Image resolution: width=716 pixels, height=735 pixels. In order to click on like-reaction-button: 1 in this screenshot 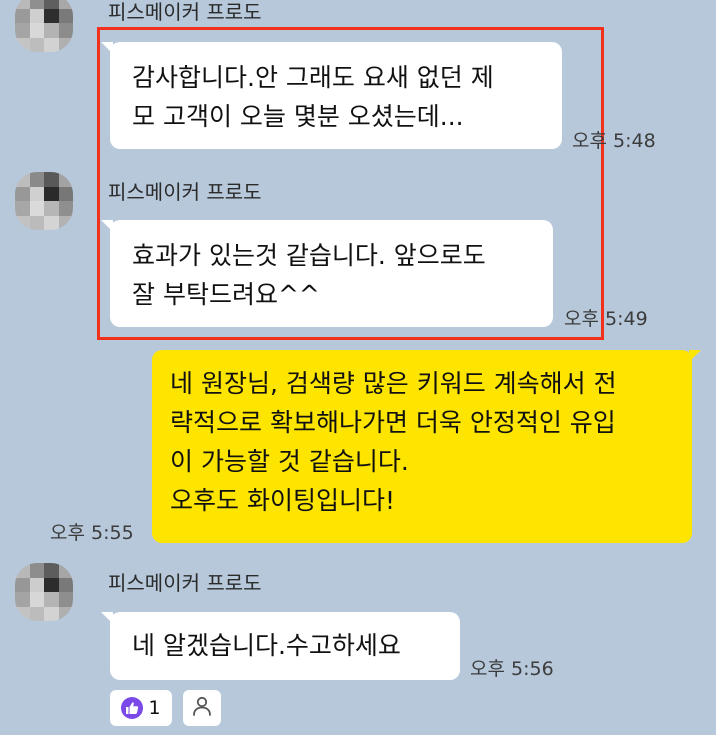, I will do `click(141, 708)`.